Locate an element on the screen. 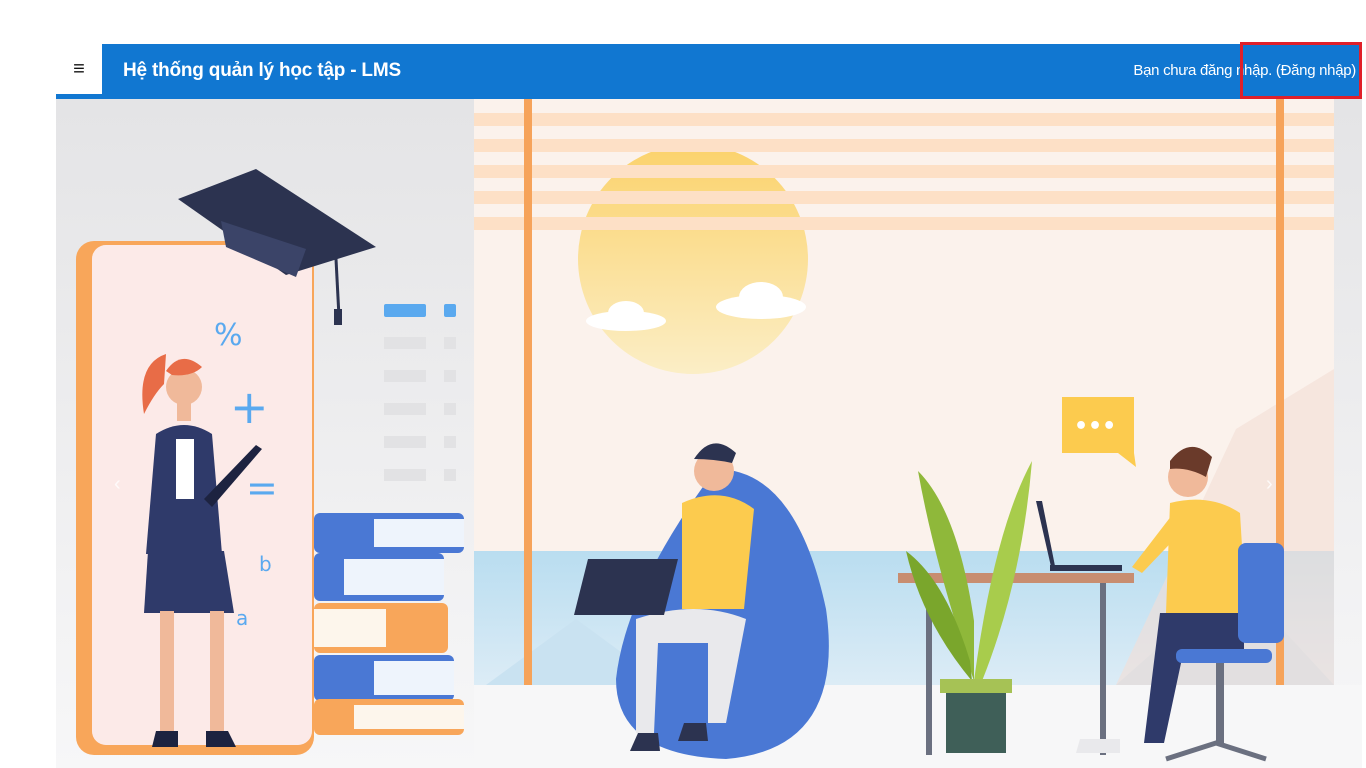 This screenshot has height=768, width=1366. login-status: Bạn chưa đăng nhập. (Đăng nhập) is located at coordinates (1244, 70).